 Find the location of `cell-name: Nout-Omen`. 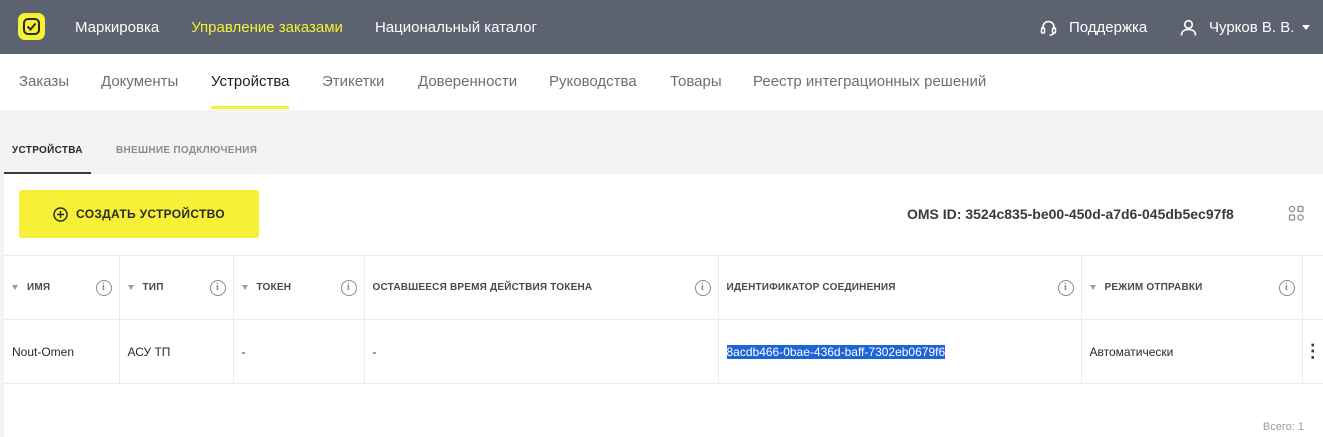

cell-name: Nout-Omen is located at coordinates (62, 351).